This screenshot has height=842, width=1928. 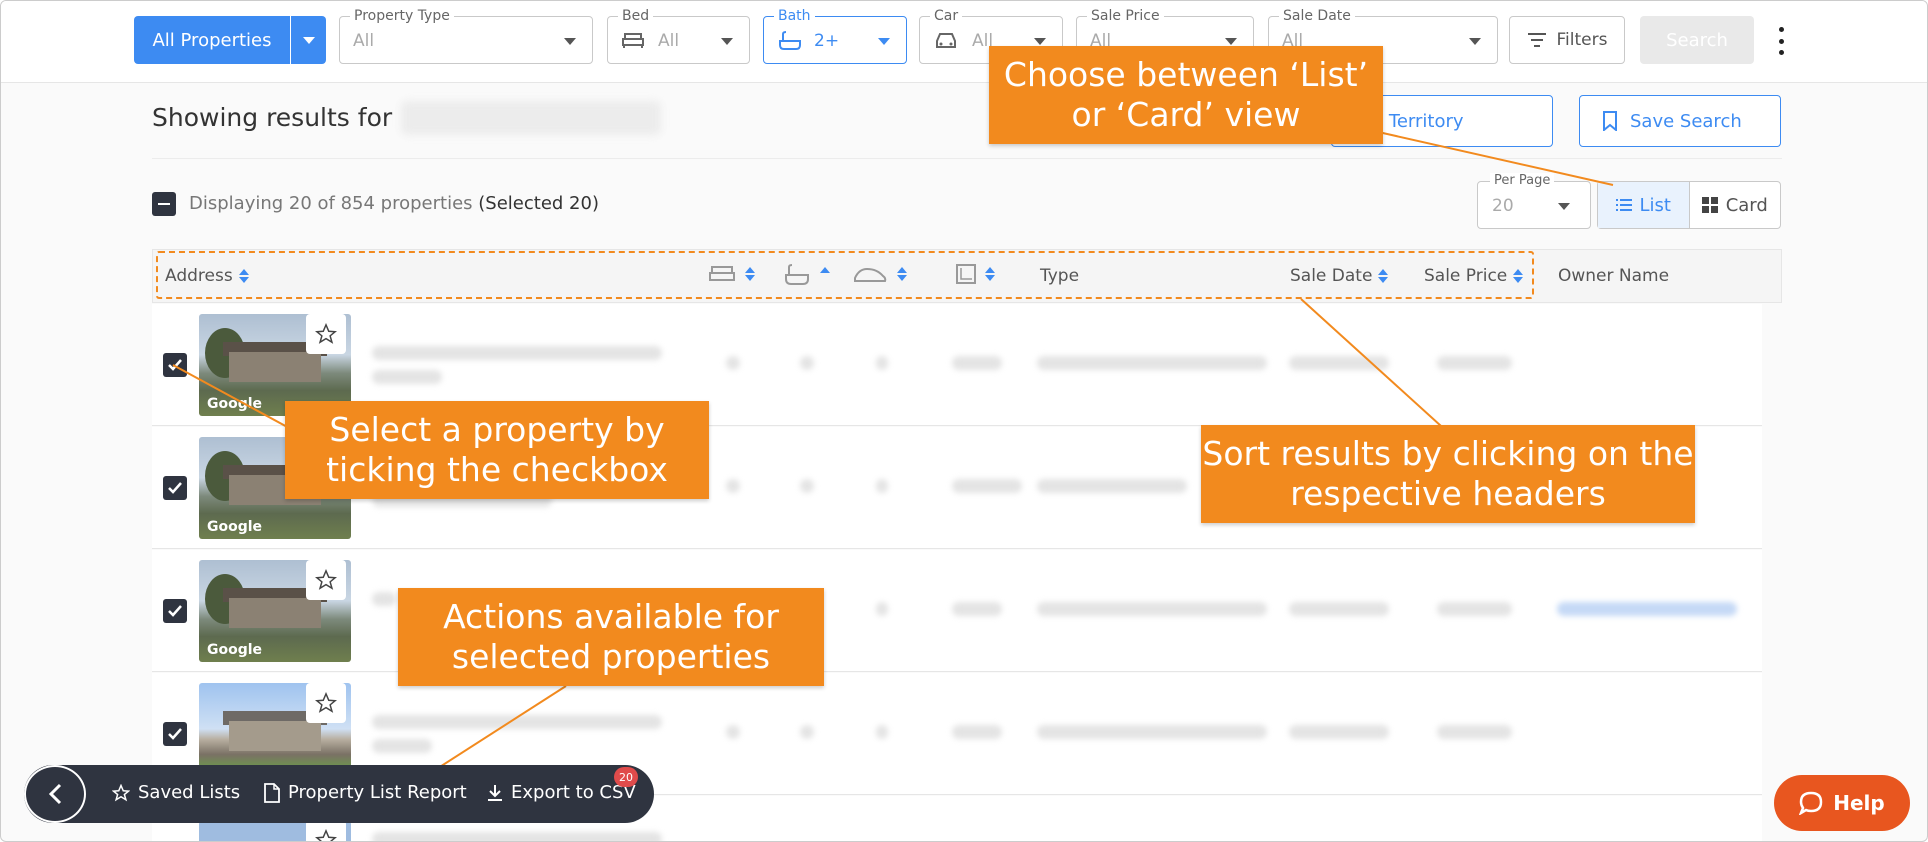 I want to click on search-button: Search, so click(x=1697, y=40).